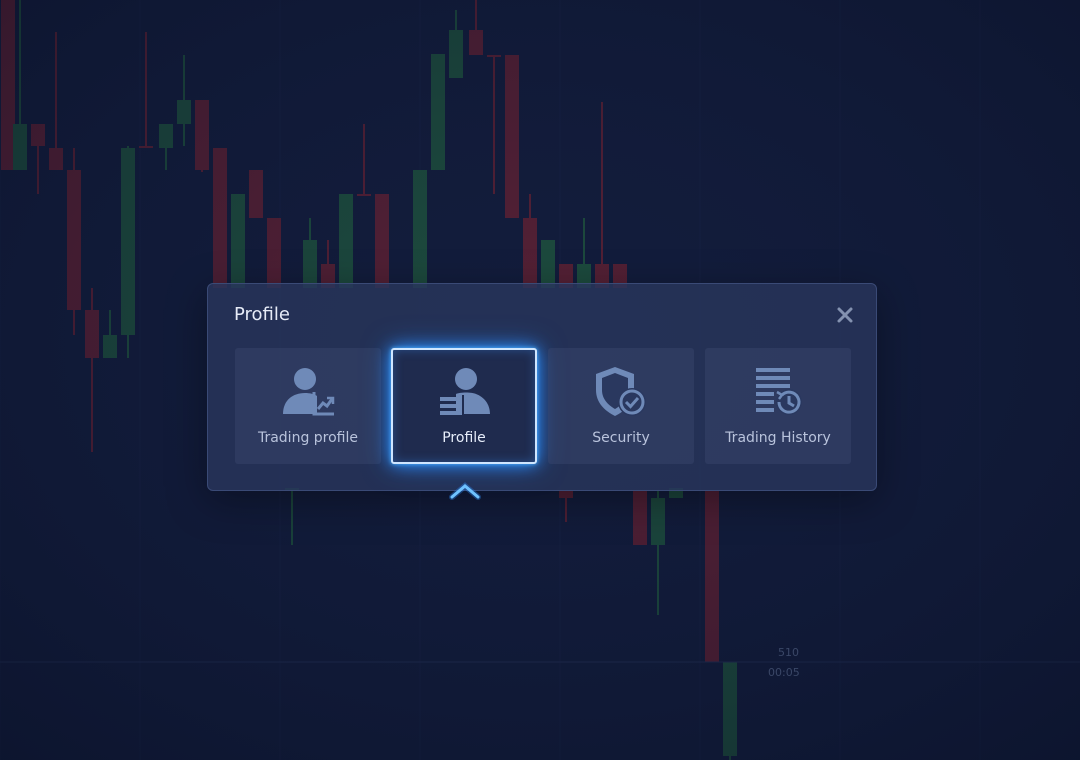 This screenshot has height=760, width=1080. I want to click on close-icon, so click(845, 315).